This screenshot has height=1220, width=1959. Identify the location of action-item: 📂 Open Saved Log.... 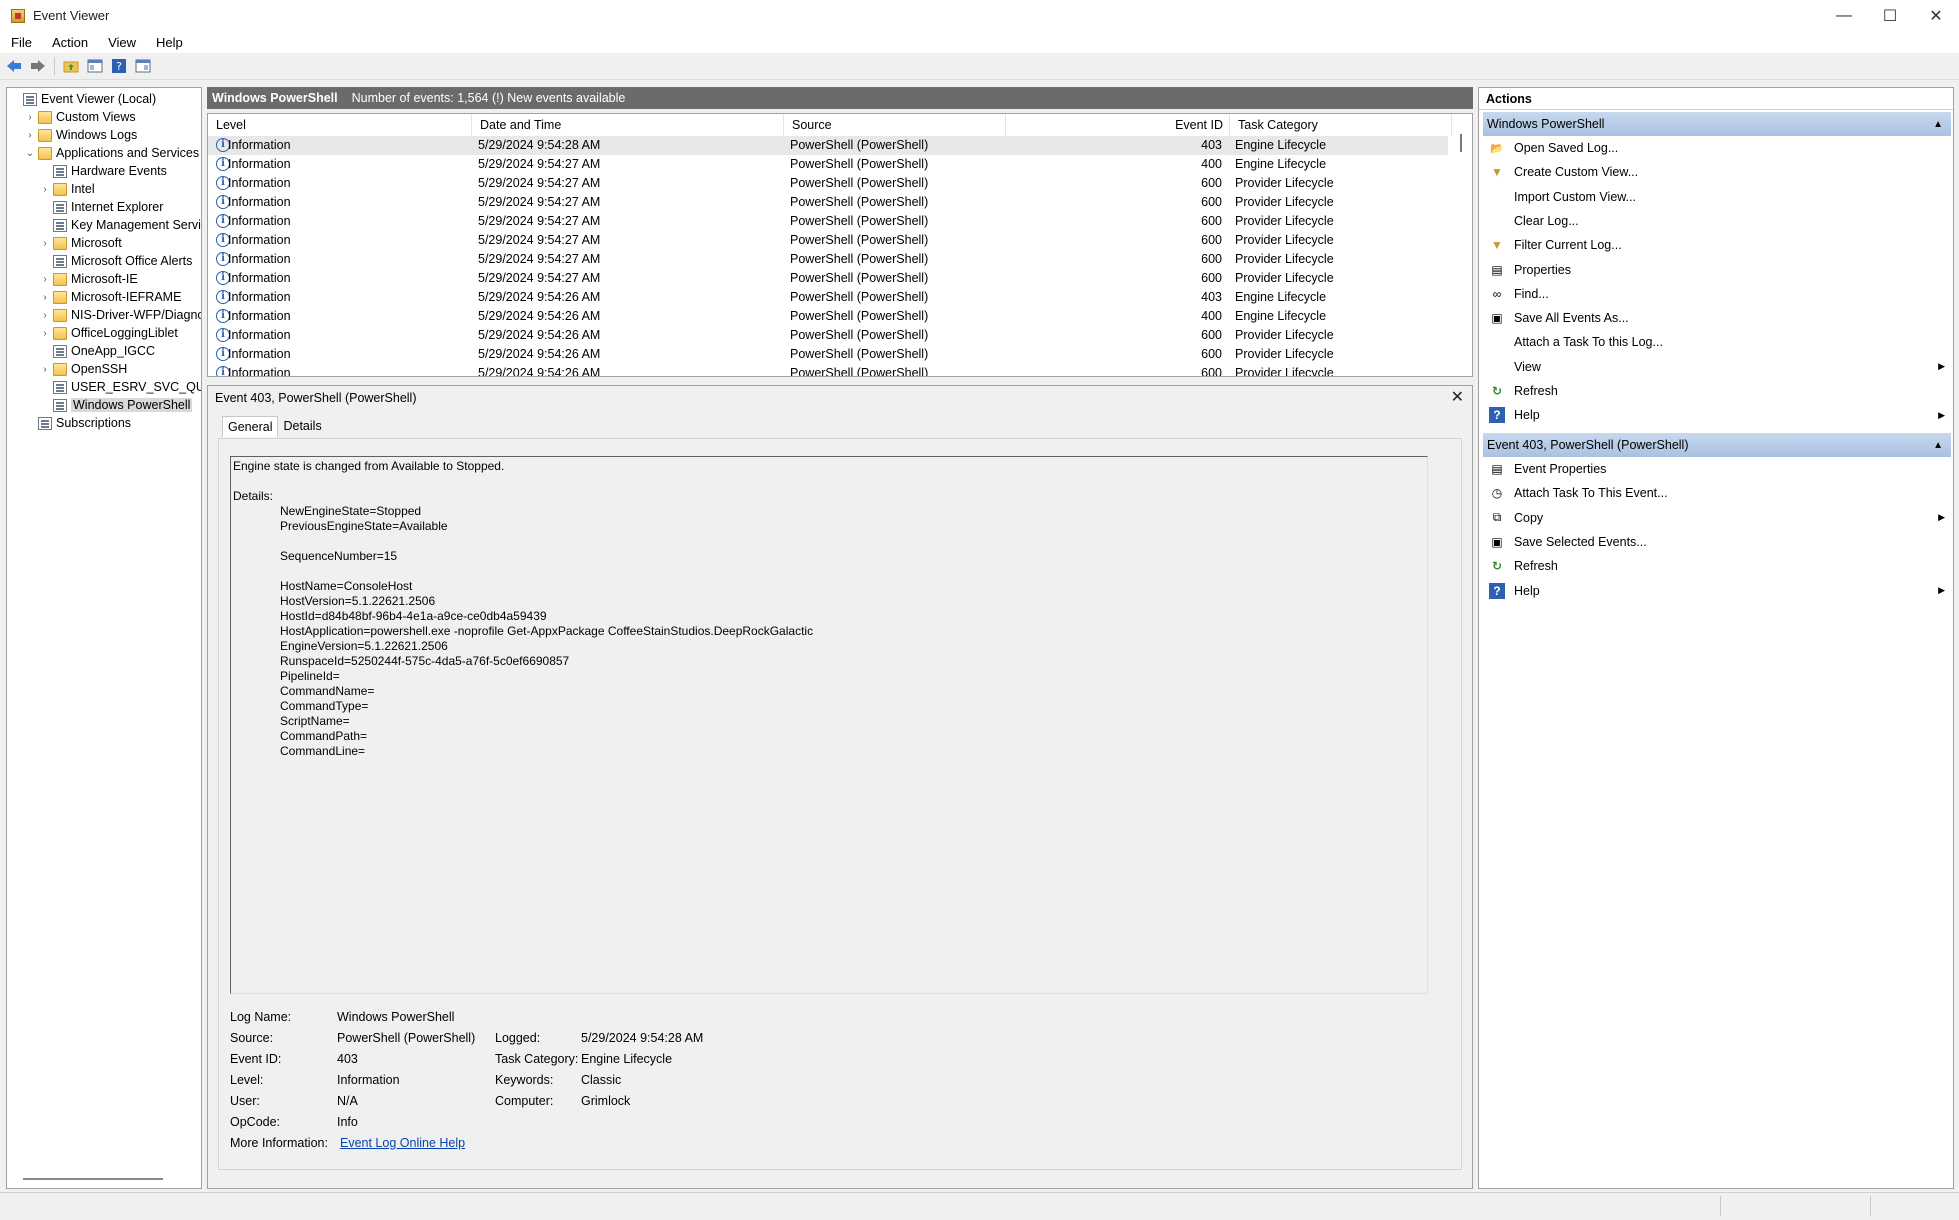
(1717, 148).